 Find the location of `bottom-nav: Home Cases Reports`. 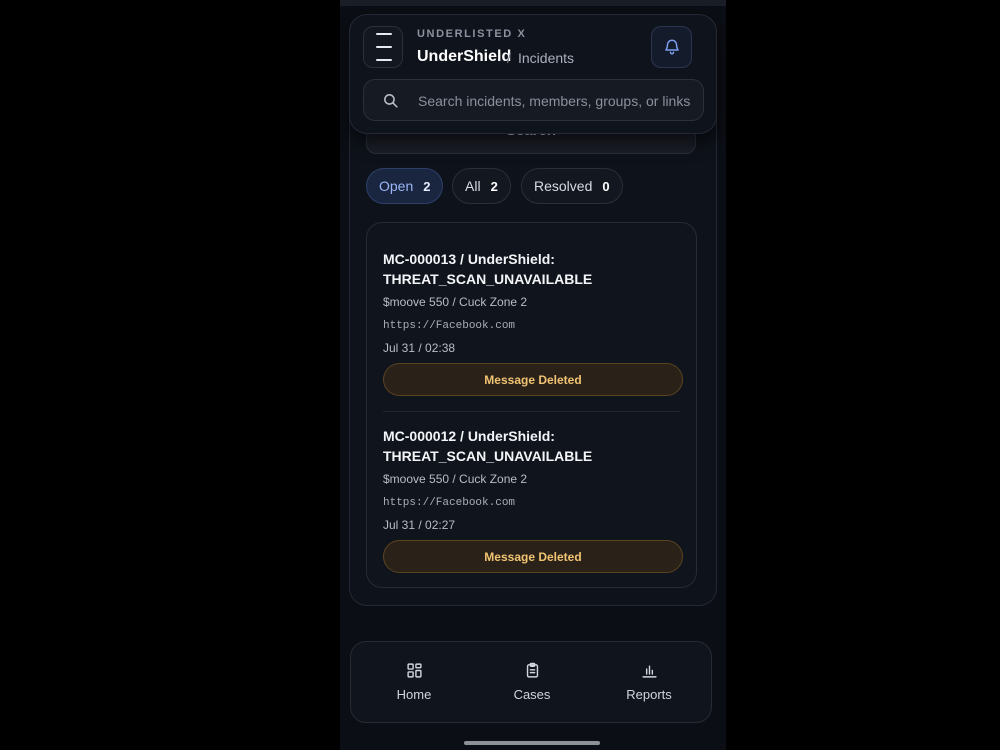

bottom-nav: Home Cases Reports is located at coordinates (531, 682).